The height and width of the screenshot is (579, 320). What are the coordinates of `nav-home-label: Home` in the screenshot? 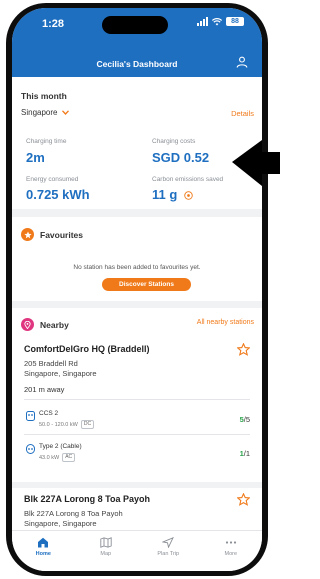 It's located at (43, 554).